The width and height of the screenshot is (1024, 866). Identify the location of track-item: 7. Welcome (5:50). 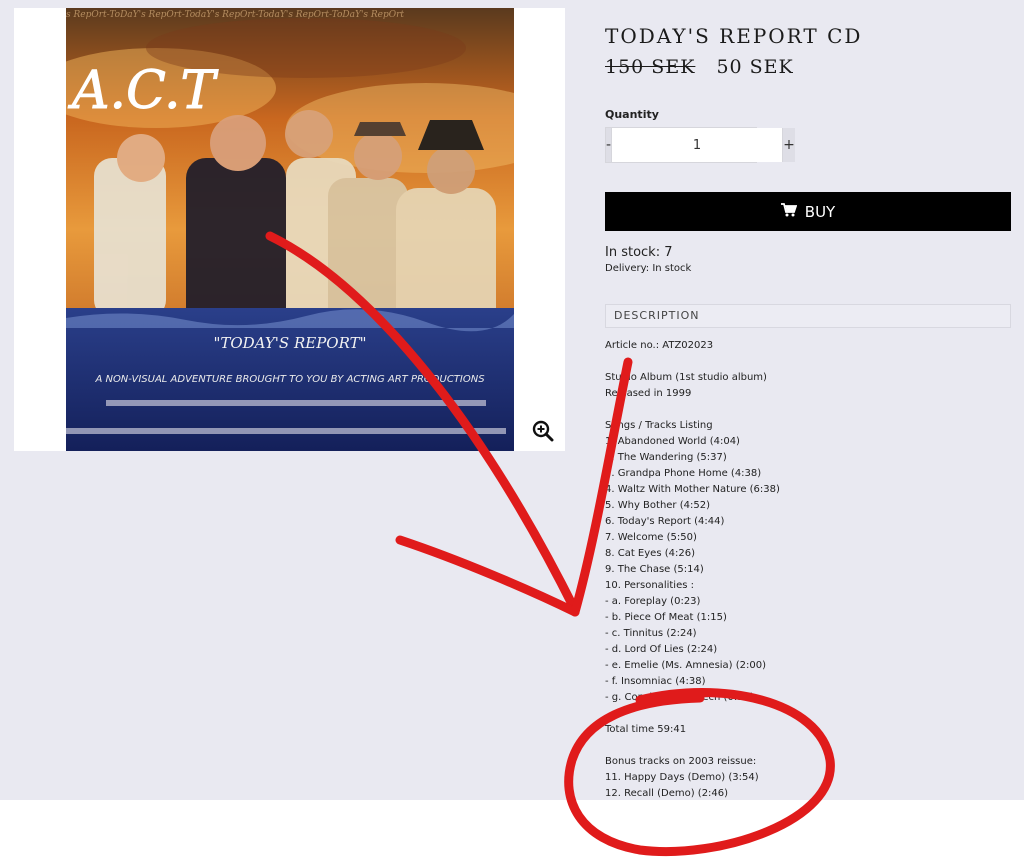
(651, 537).